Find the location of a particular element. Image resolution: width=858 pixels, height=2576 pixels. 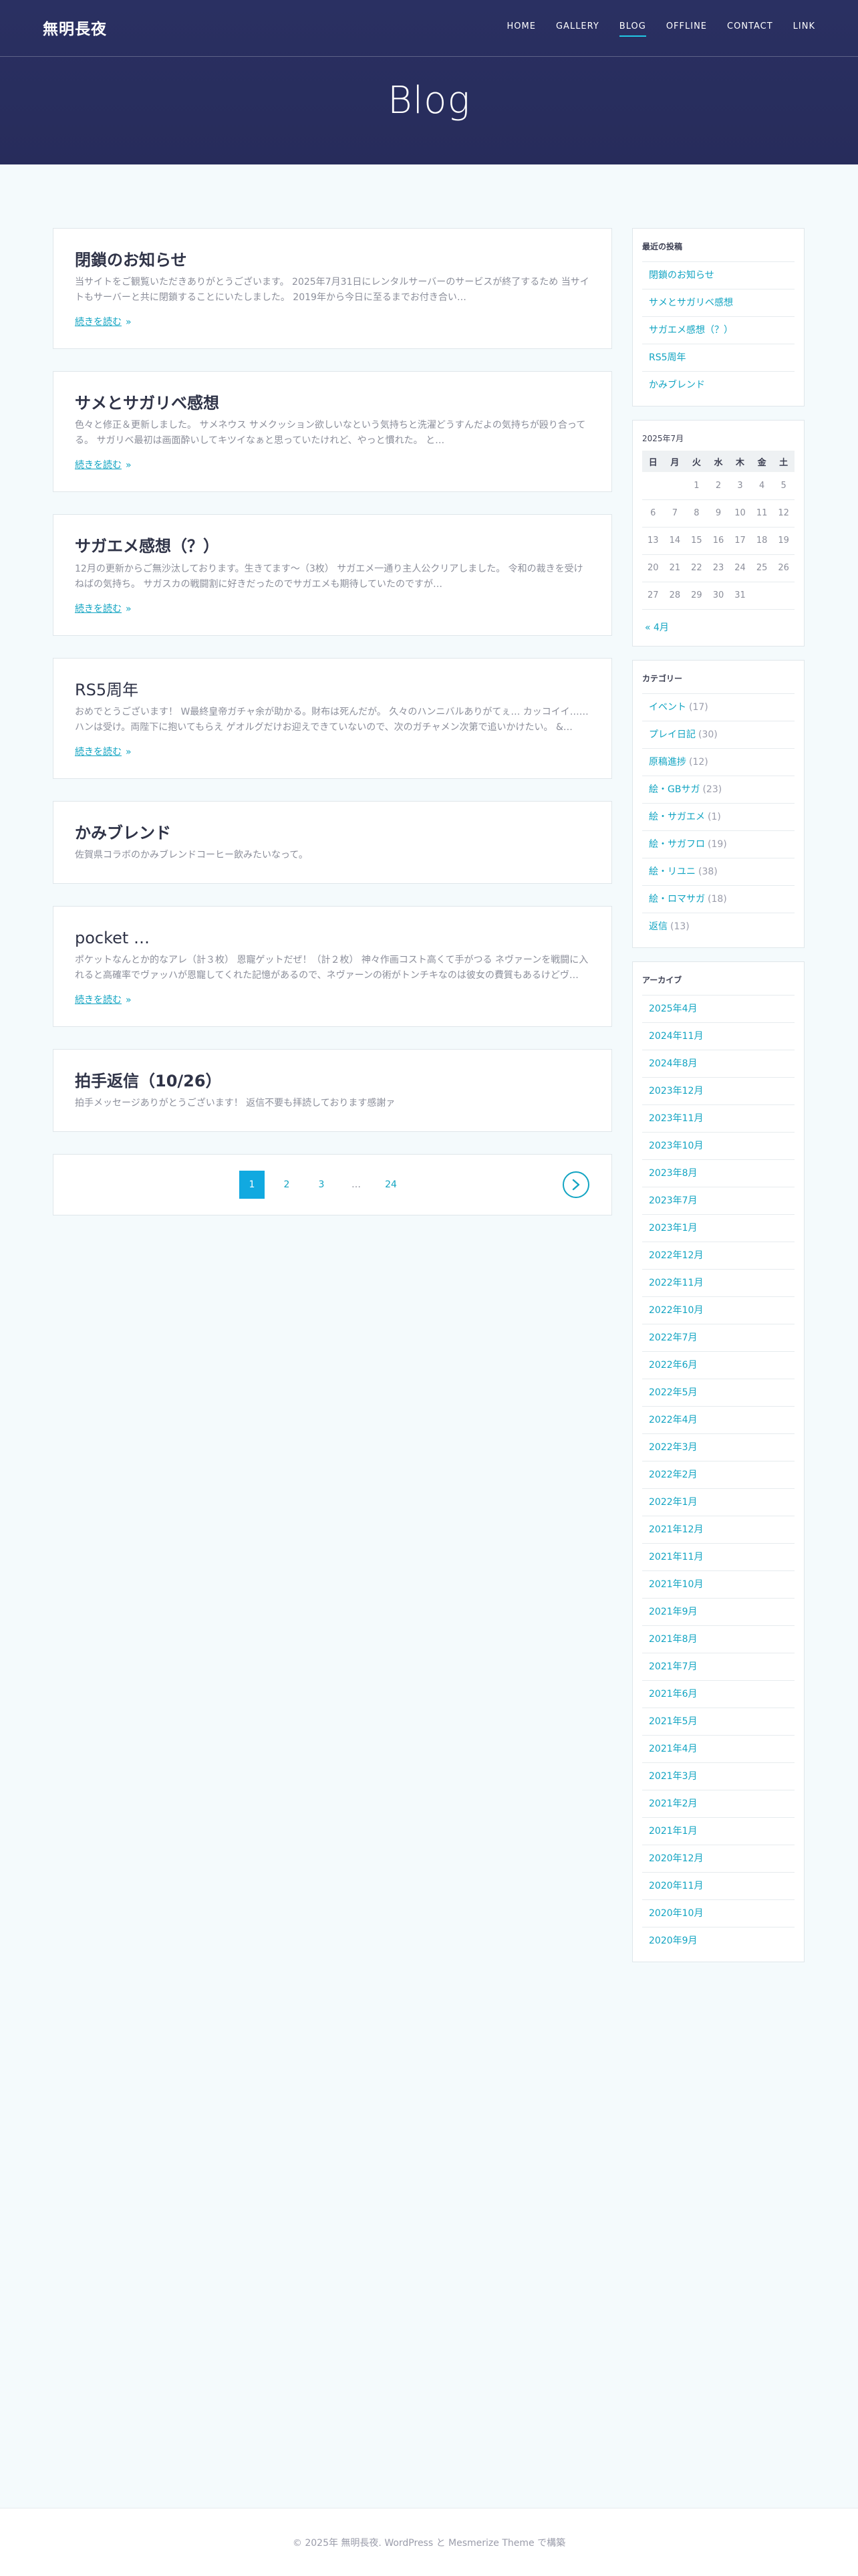

archive-link: 2023年7月 is located at coordinates (673, 1200).